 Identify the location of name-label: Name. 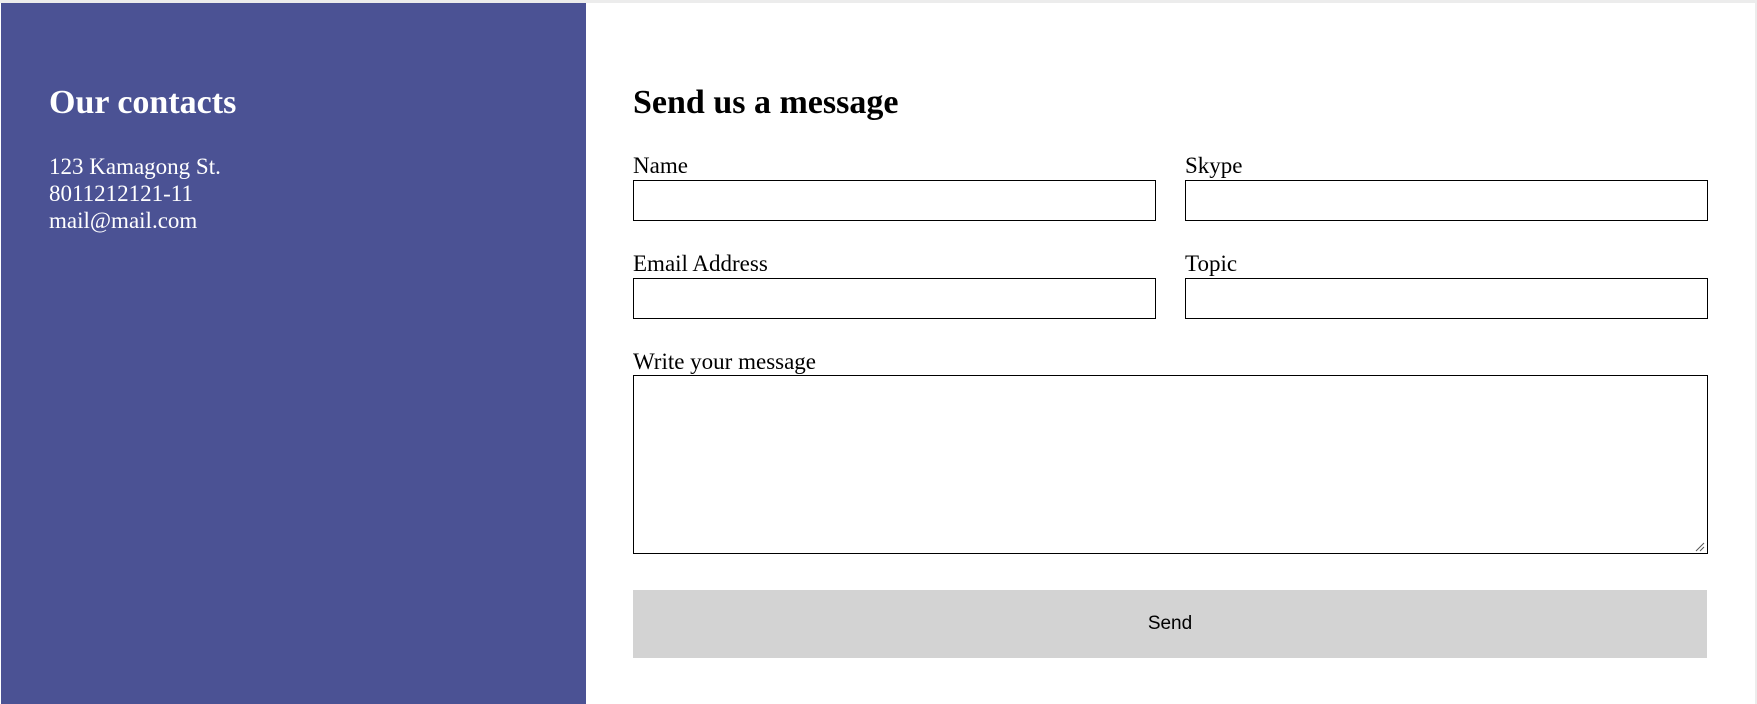
(660, 165).